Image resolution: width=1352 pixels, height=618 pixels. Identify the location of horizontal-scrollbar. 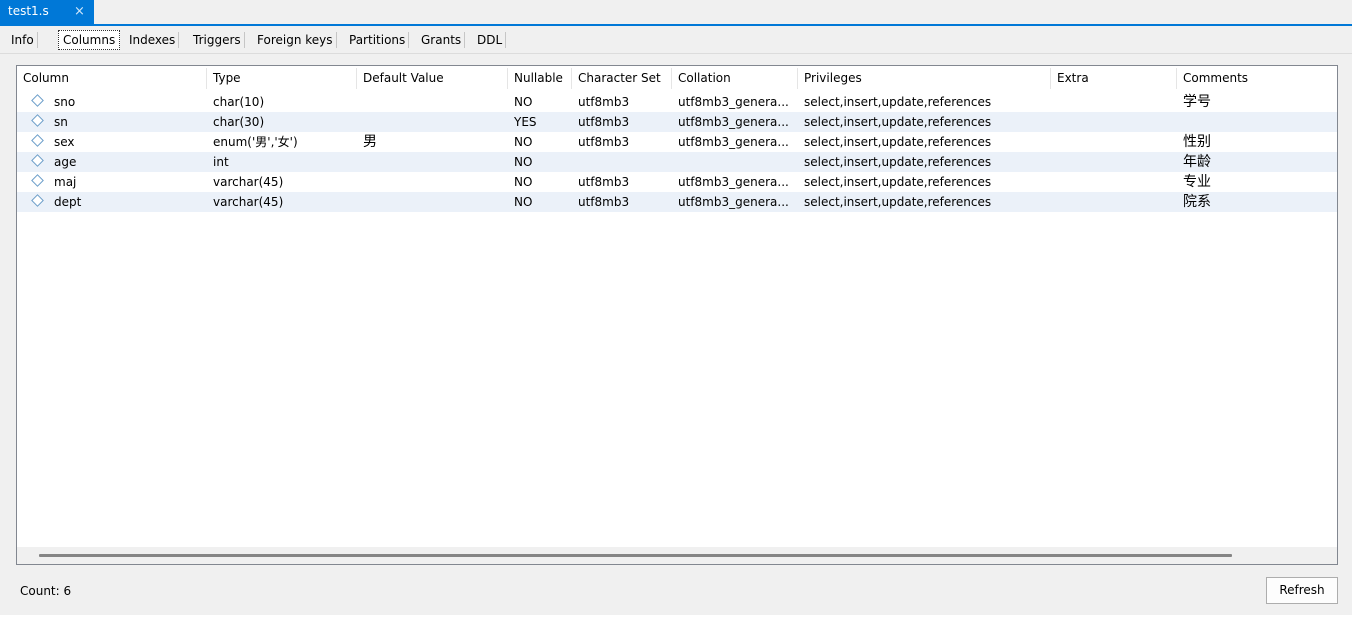
(677, 555).